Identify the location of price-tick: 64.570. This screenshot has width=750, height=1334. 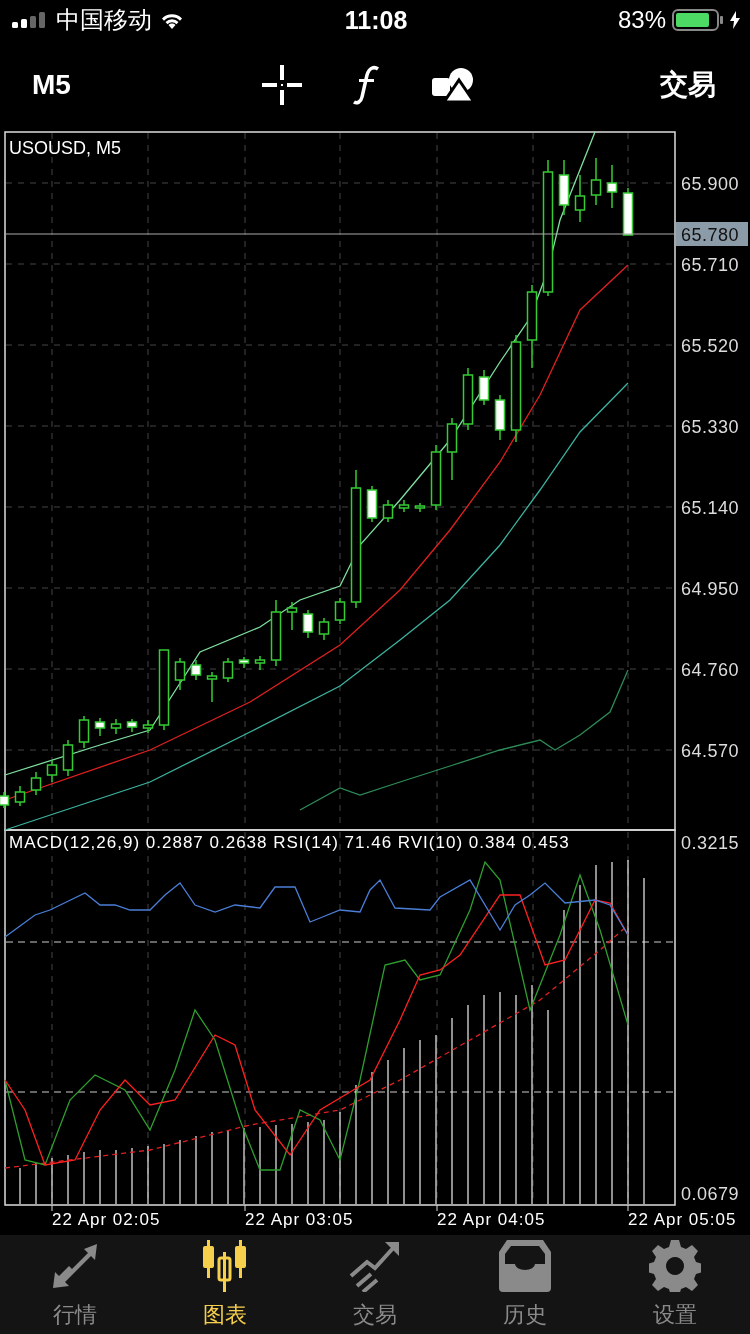
(710, 751).